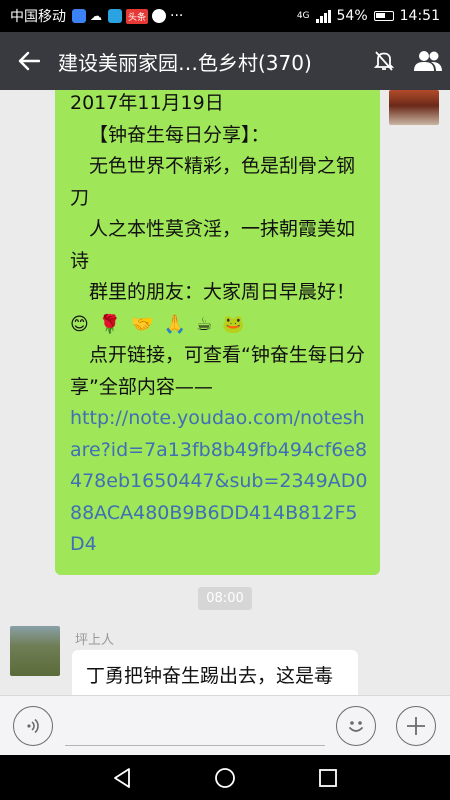  I want to click on coffee-emoji-icon: ☕, so click(204, 324).